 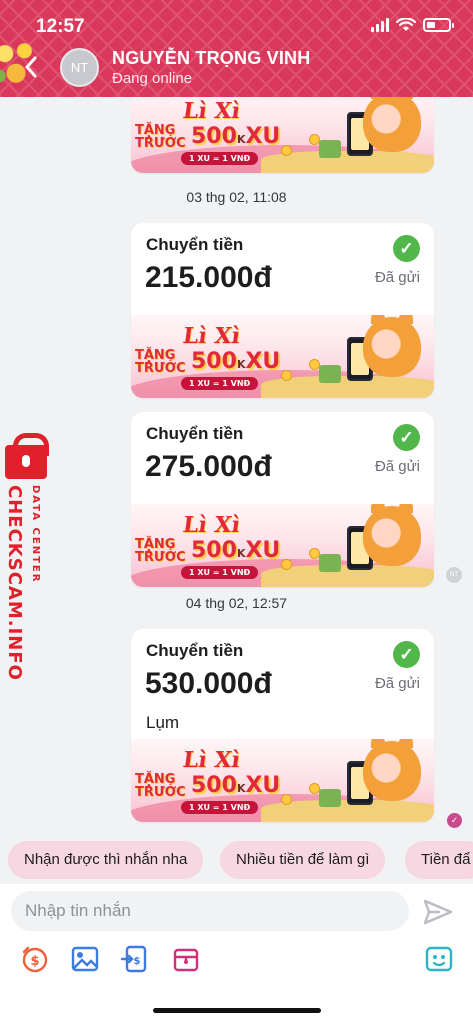 What do you see at coordinates (27, 456) in the screenshot?
I see `lock-icon` at bounding box center [27, 456].